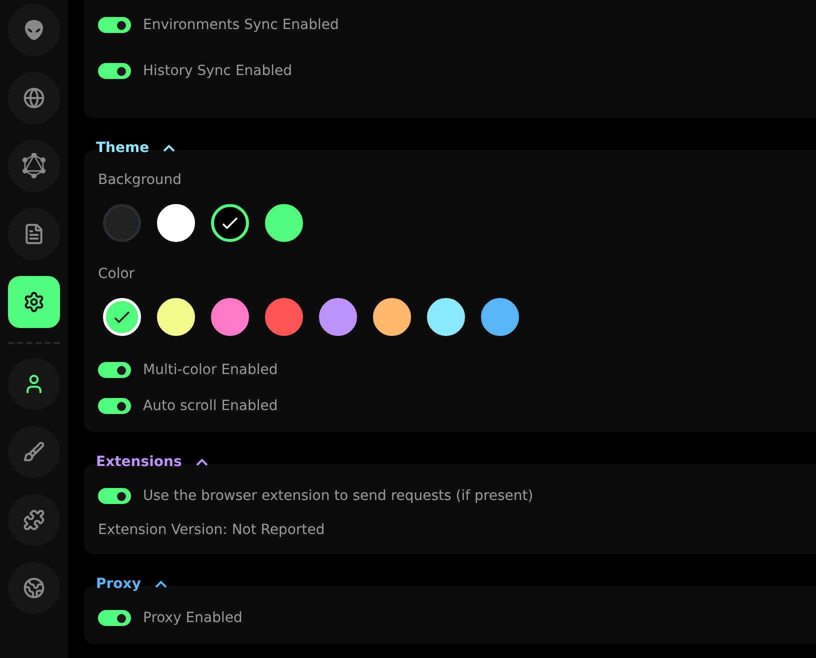 Image resolution: width=816 pixels, height=658 pixels. What do you see at coordinates (34, 166) in the screenshot?
I see `graph-icon` at bounding box center [34, 166].